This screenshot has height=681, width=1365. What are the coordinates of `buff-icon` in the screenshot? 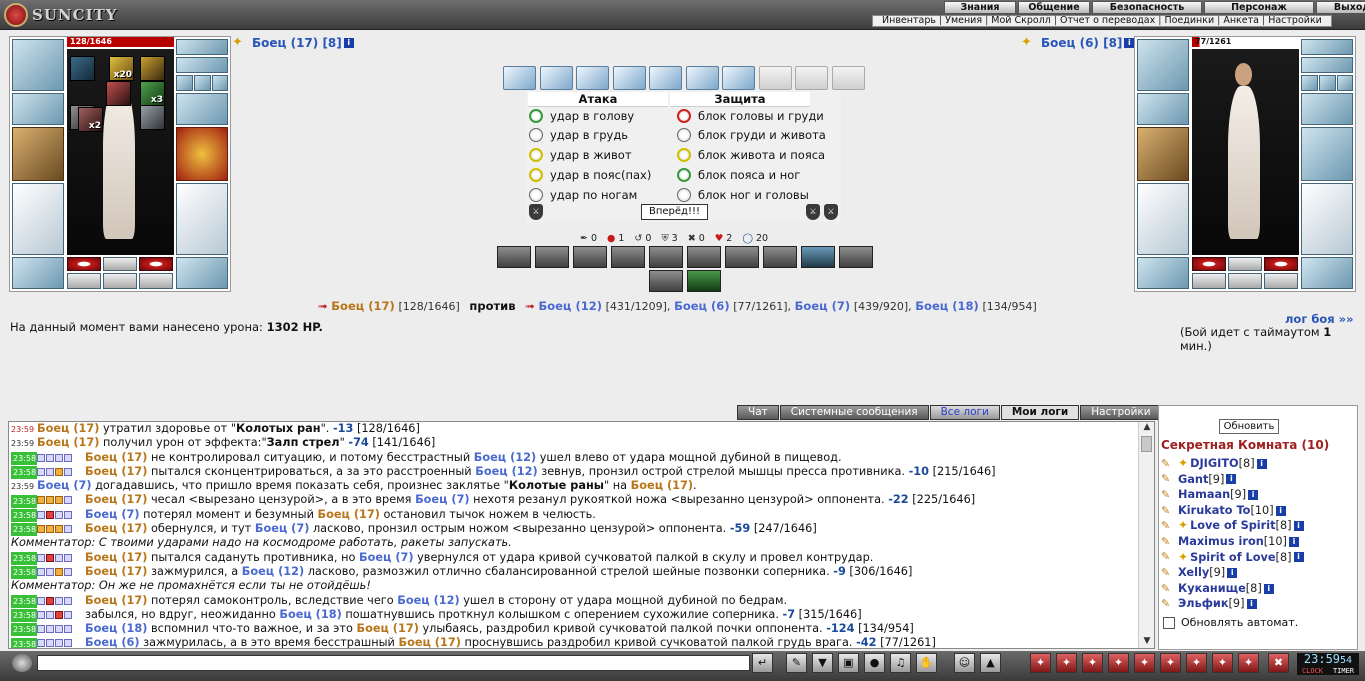 It's located at (118, 93).